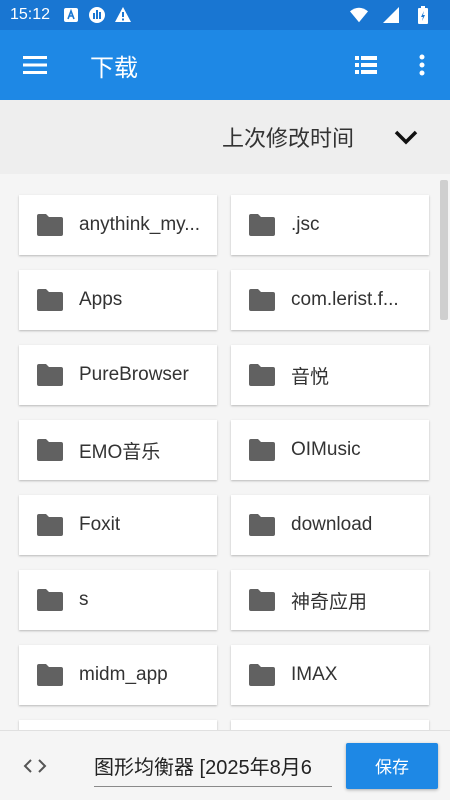 This screenshot has width=450, height=800. I want to click on folder-item: s, so click(118, 600).